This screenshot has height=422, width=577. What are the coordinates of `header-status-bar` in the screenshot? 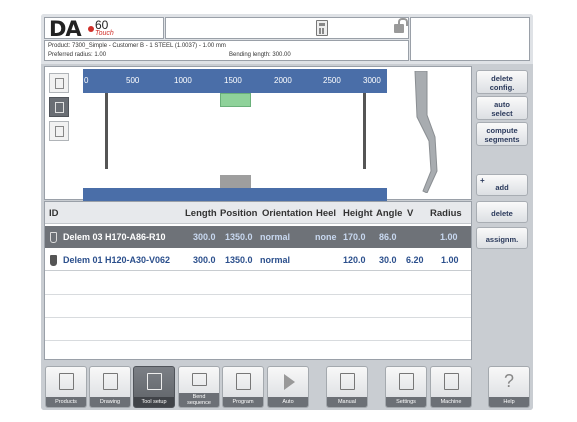 It's located at (287, 28).